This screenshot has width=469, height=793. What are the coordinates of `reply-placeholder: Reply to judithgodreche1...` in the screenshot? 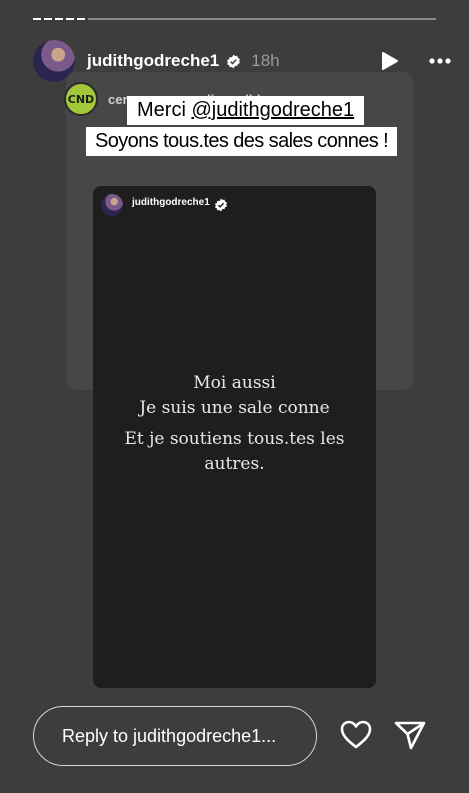 It's located at (169, 735).